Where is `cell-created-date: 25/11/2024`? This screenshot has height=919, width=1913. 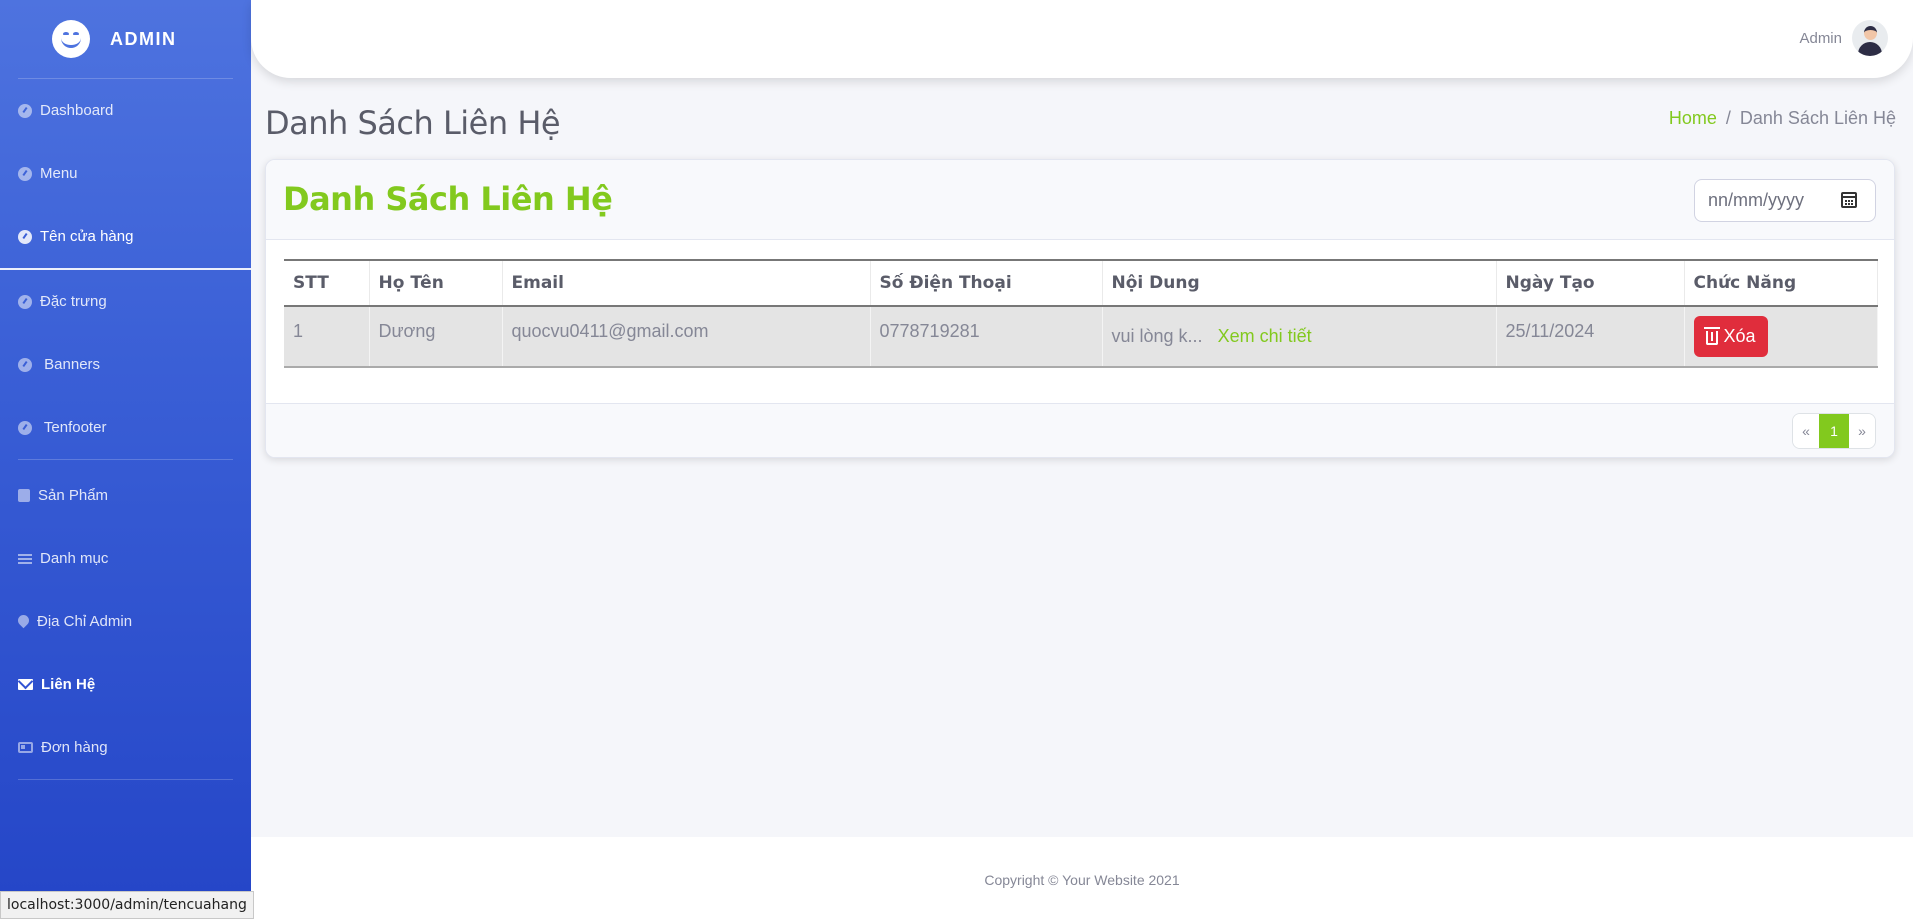
cell-created-date: 25/11/2024 is located at coordinates (1590, 337).